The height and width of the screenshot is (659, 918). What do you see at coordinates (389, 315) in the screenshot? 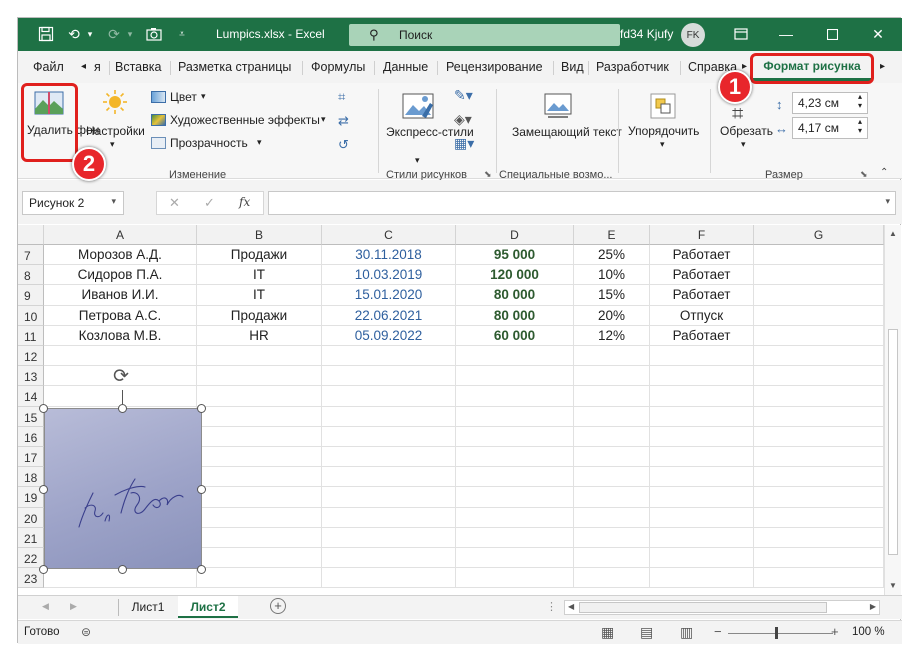
I see `cell: 22.06.2021` at bounding box center [389, 315].